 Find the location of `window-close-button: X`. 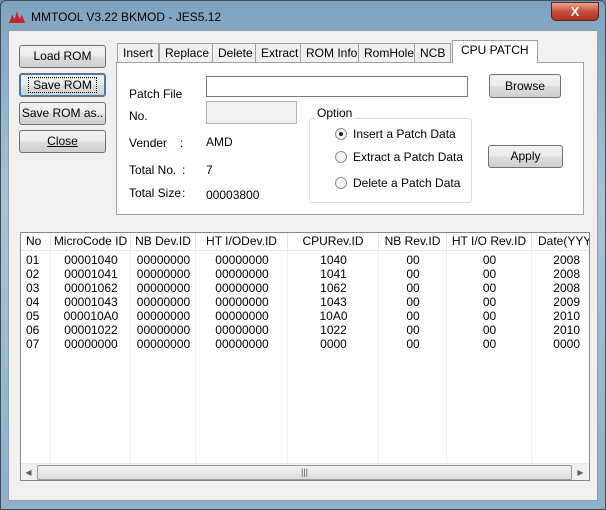

window-close-button: X is located at coordinates (575, 11).